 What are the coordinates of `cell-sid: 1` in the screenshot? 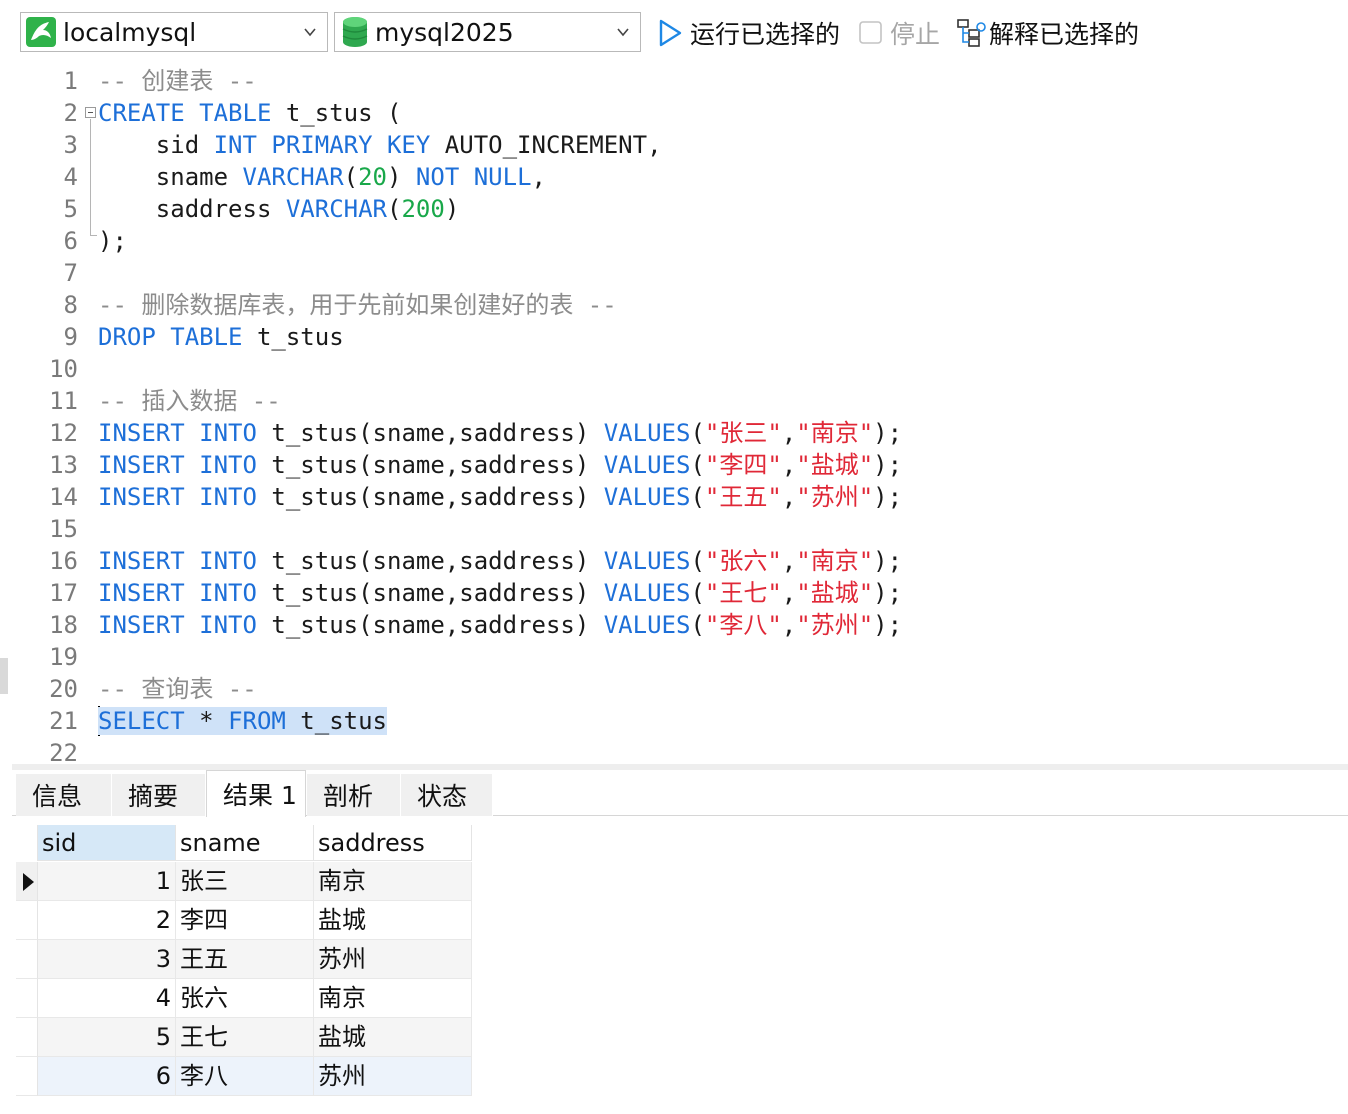 It's located at (107, 881).